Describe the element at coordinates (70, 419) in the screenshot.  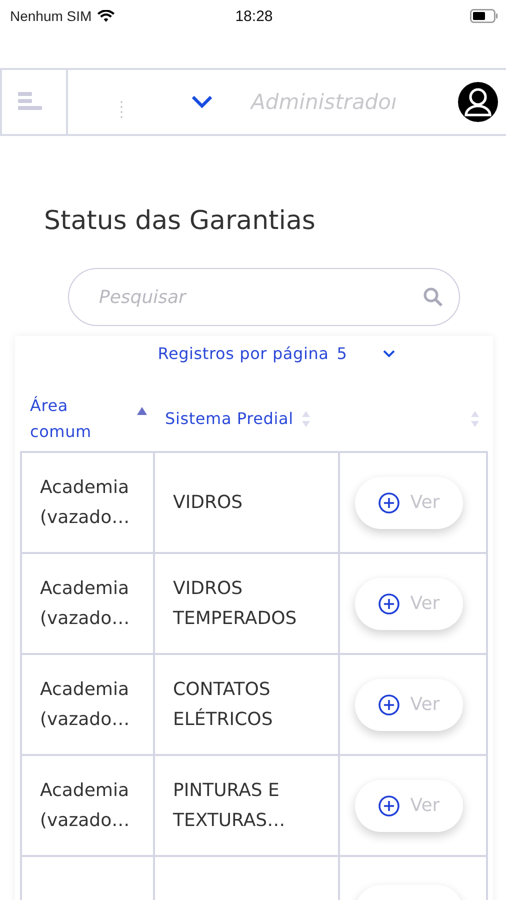
I see `column-header: Área comum` at that location.